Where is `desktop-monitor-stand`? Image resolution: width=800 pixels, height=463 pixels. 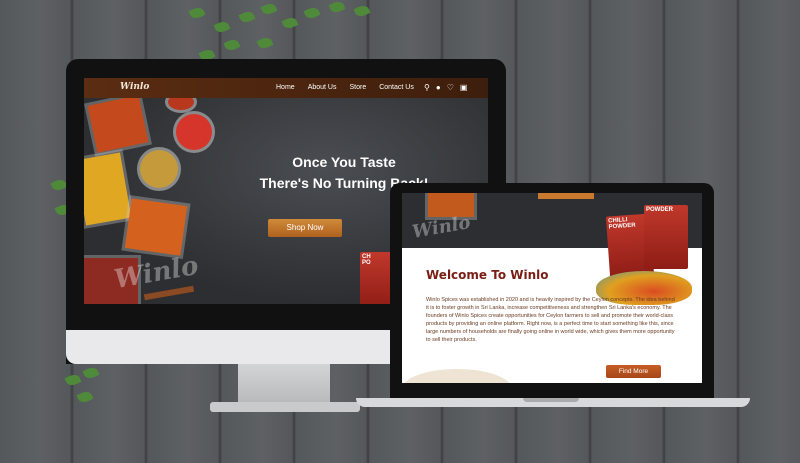 desktop-monitor-stand is located at coordinates (284, 384).